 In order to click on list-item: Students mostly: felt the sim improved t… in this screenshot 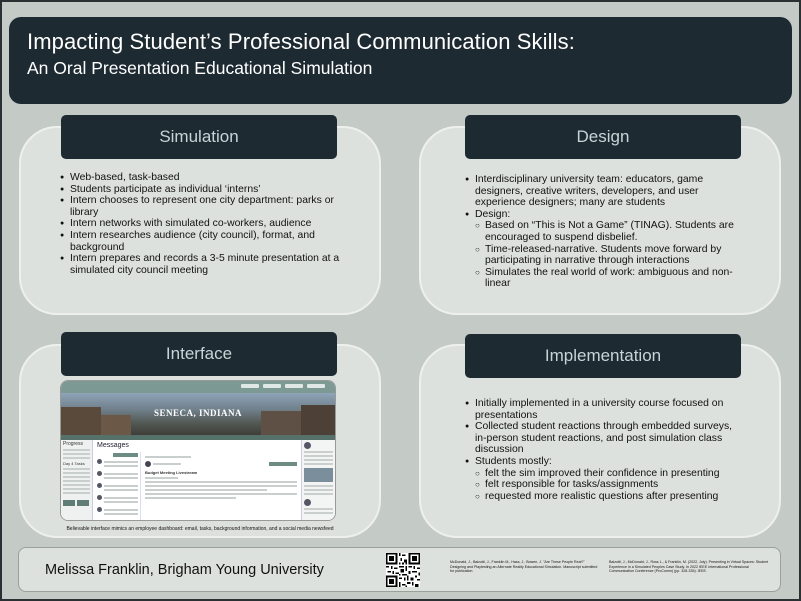, I will do `click(605, 479)`.